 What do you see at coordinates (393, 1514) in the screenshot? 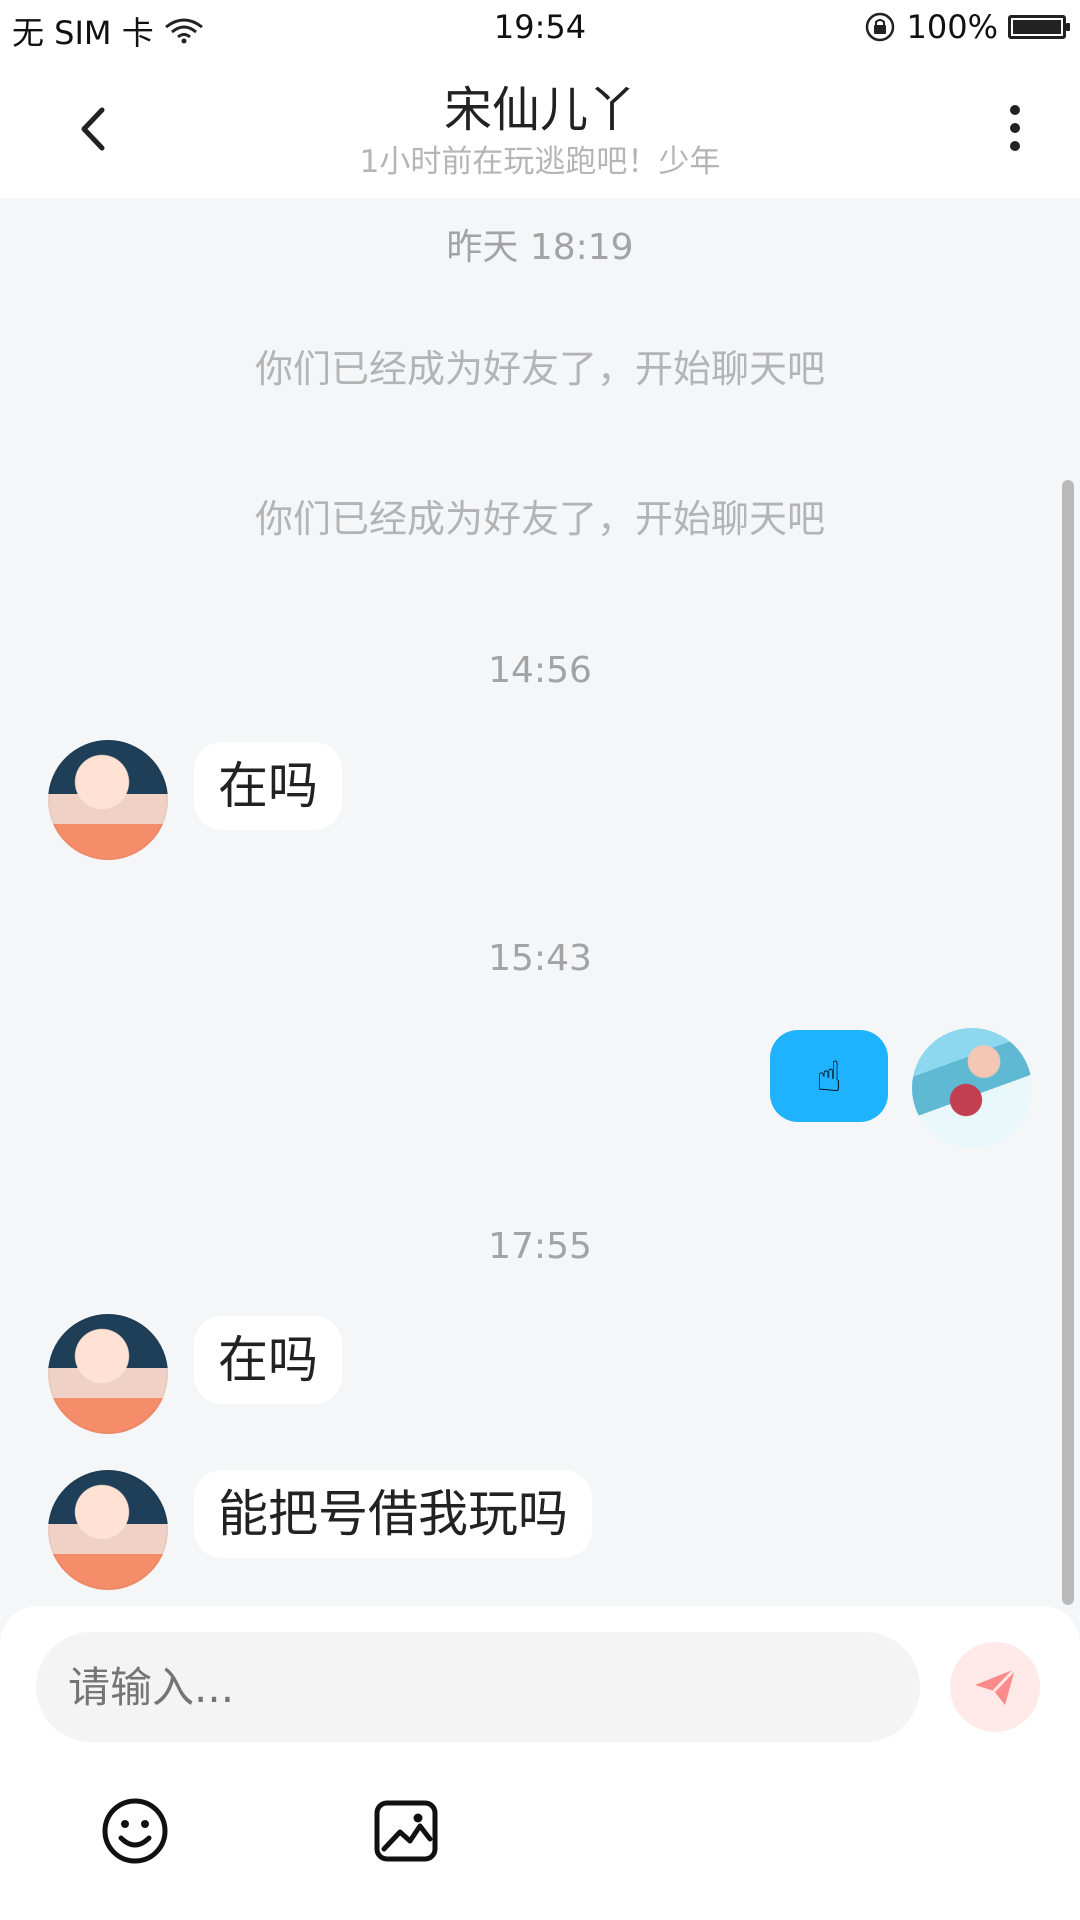
I see `incoming-message-bubble: 能把号借我玩吗` at bounding box center [393, 1514].